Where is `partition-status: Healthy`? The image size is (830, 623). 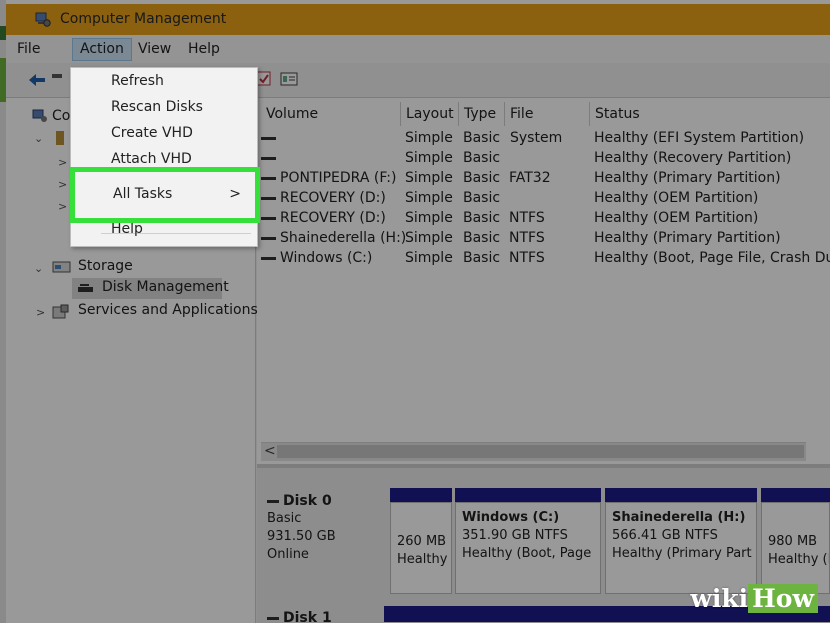 partition-status: Healthy is located at coordinates (422, 559).